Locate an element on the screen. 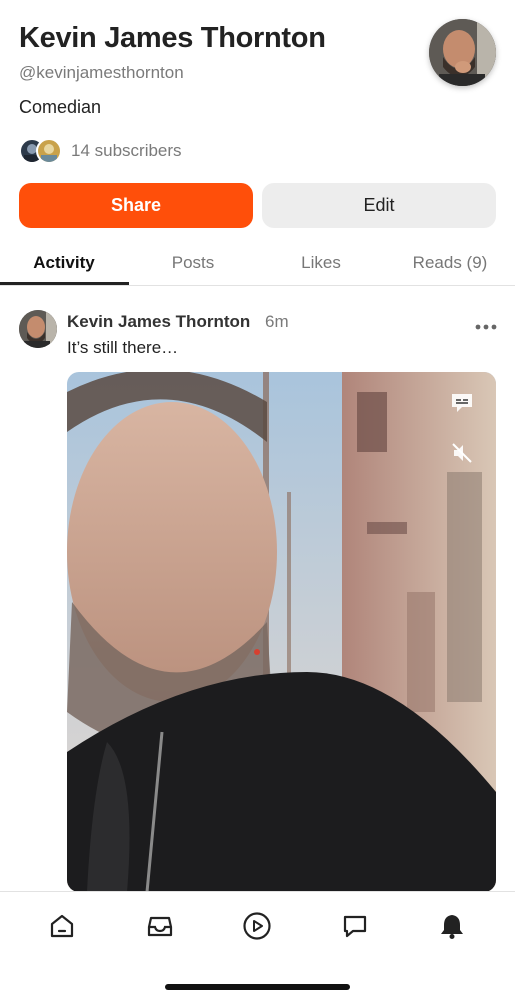 This screenshot has height=1000, width=515. home-indicator is located at coordinates (257, 987).